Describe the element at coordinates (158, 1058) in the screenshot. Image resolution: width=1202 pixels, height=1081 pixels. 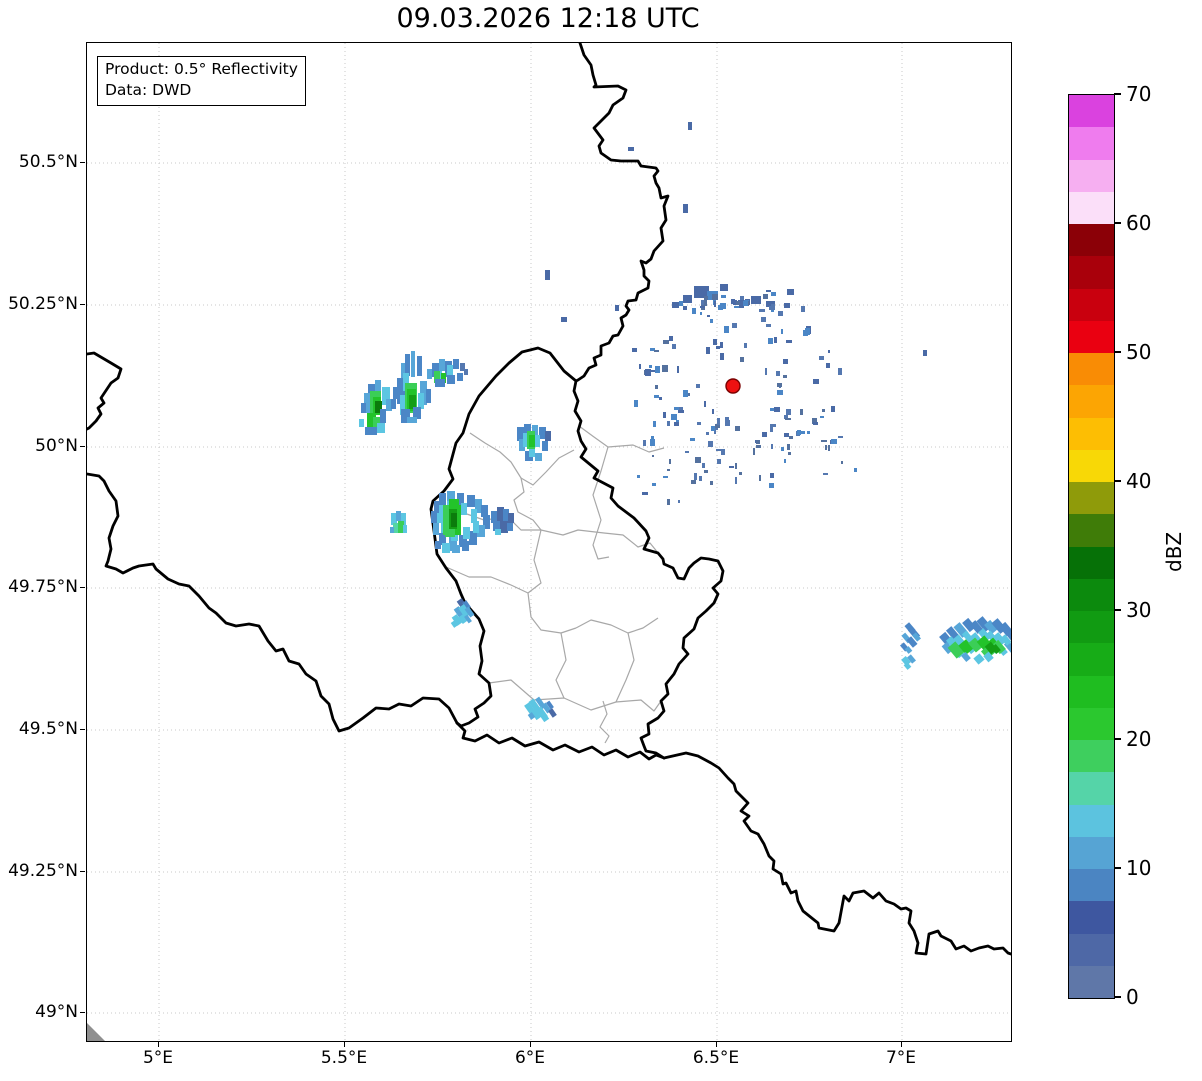
I see `x-tick-label: 5°E` at that location.